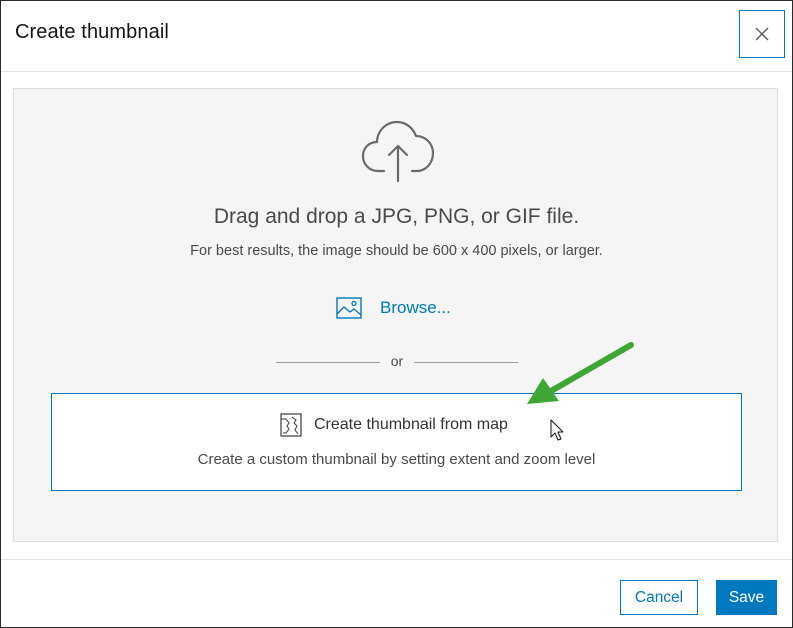  What do you see at coordinates (396, 216) in the screenshot?
I see `drag-drop-instruction: Drag and drop a JPG, PNG, or GIF file.` at bounding box center [396, 216].